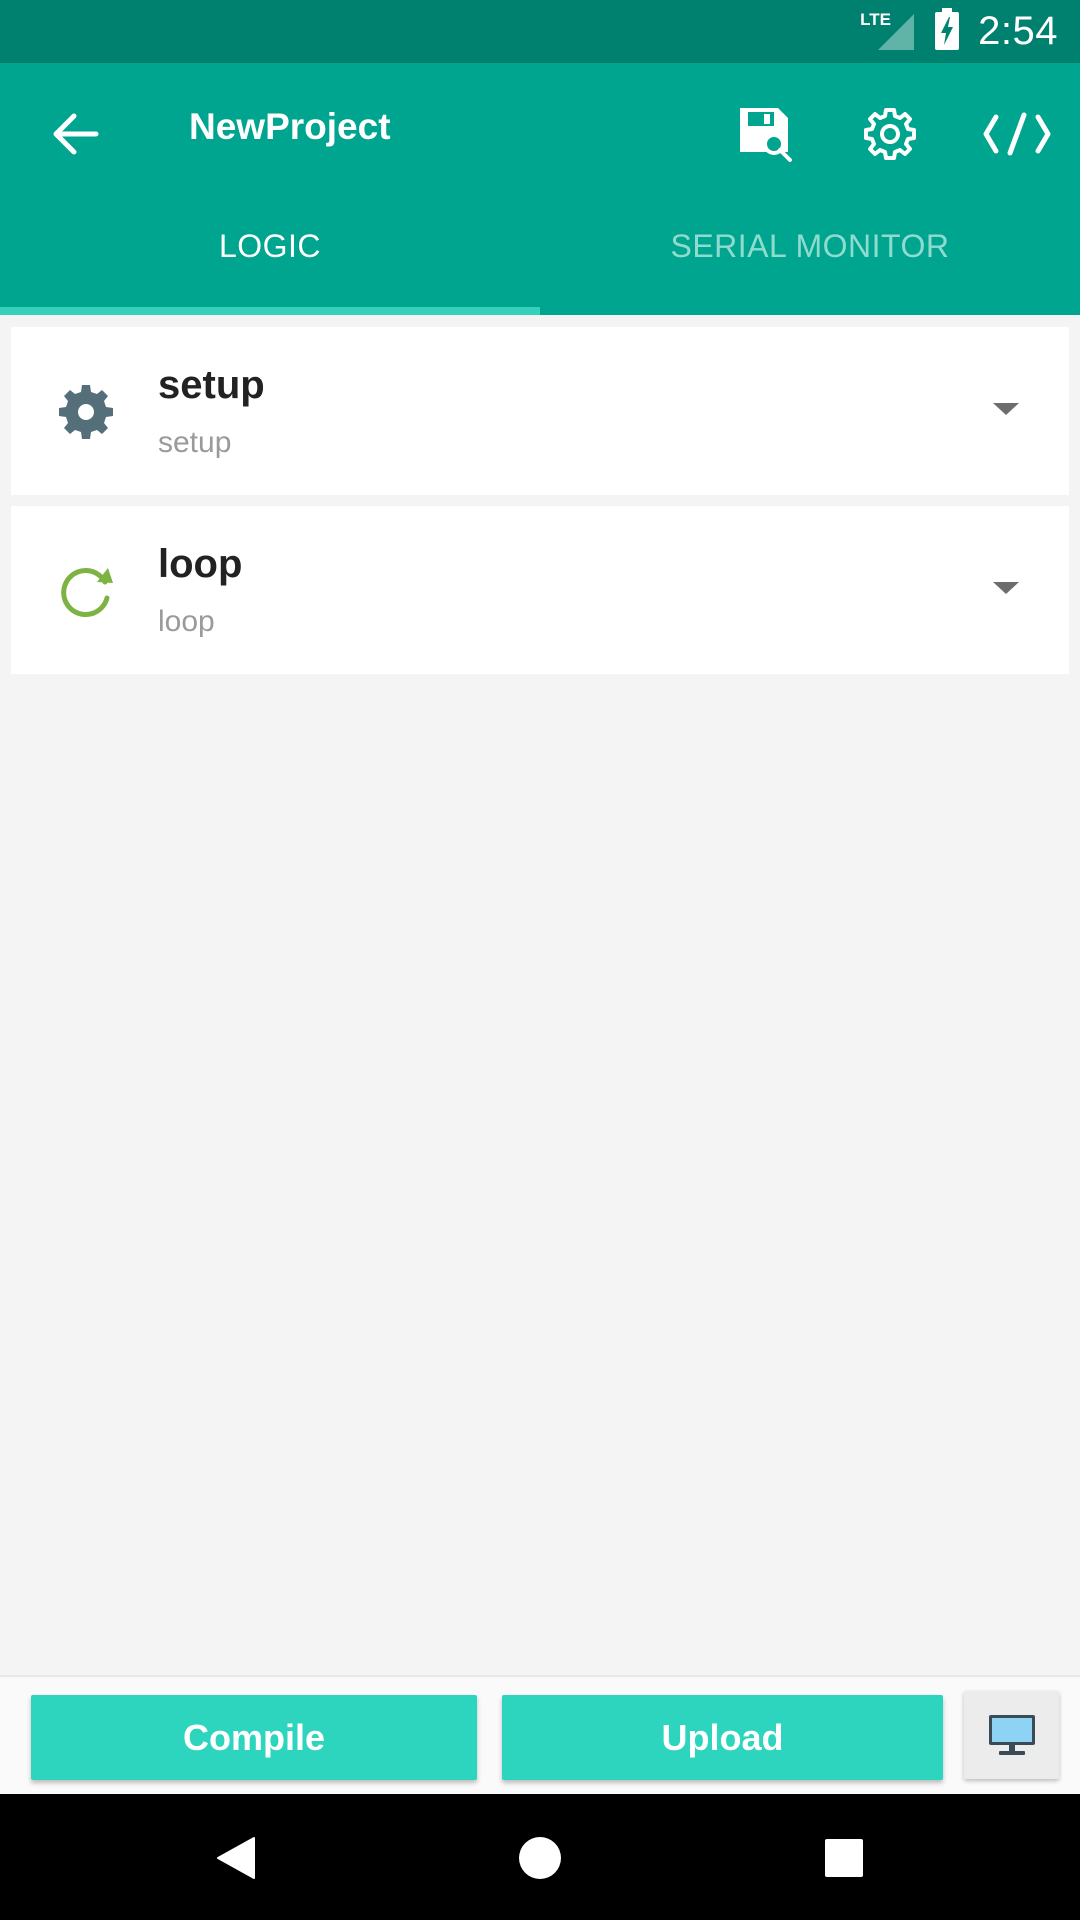  Describe the element at coordinates (722, 1737) in the screenshot. I see `upload-button: Upload` at that location.